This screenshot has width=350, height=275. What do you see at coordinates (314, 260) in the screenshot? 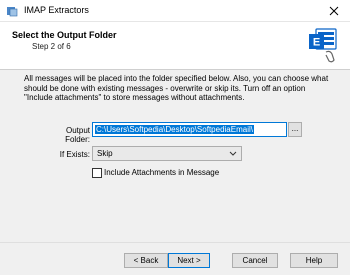
I see `help-button: Help` at bounding box center [314, 260].